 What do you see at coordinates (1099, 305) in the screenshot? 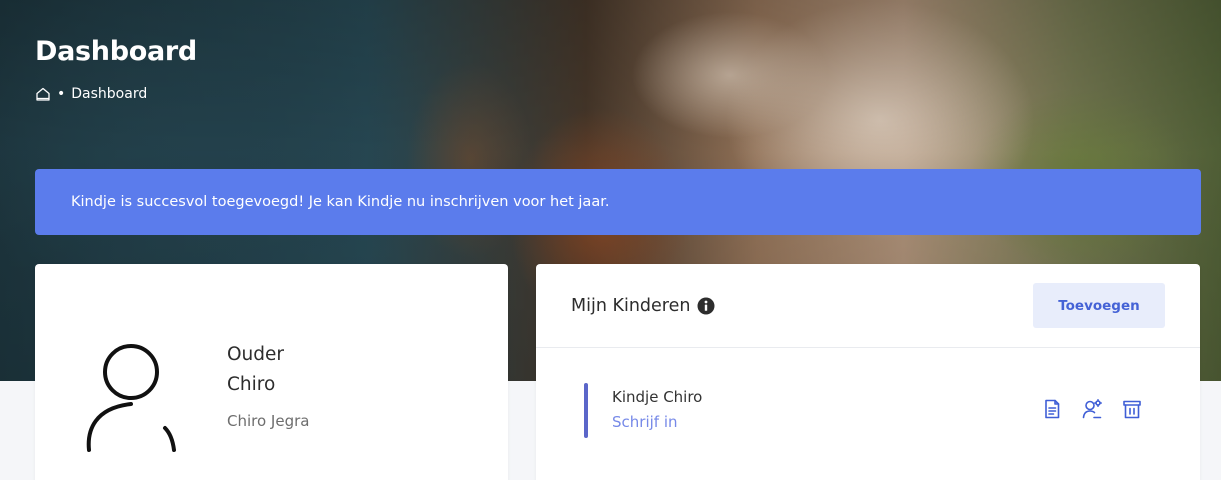
I see `add-child-button: Toevoegen` at bounding box center [1099, 305].